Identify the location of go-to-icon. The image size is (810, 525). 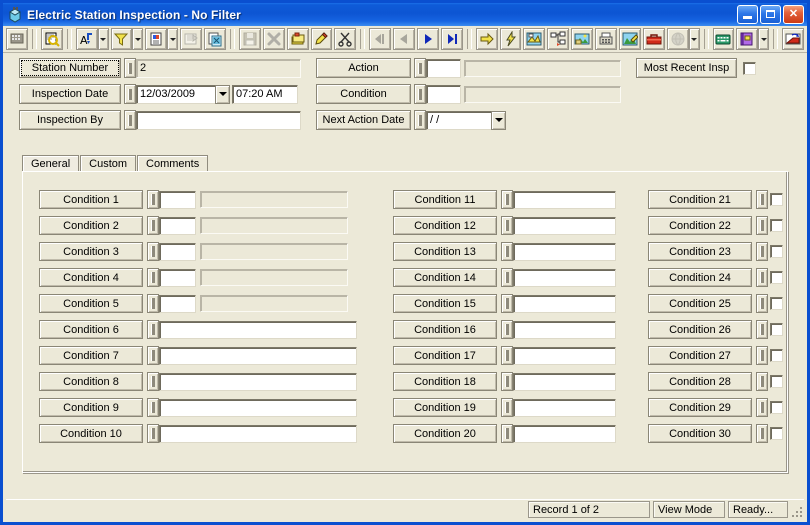
(486, 39).